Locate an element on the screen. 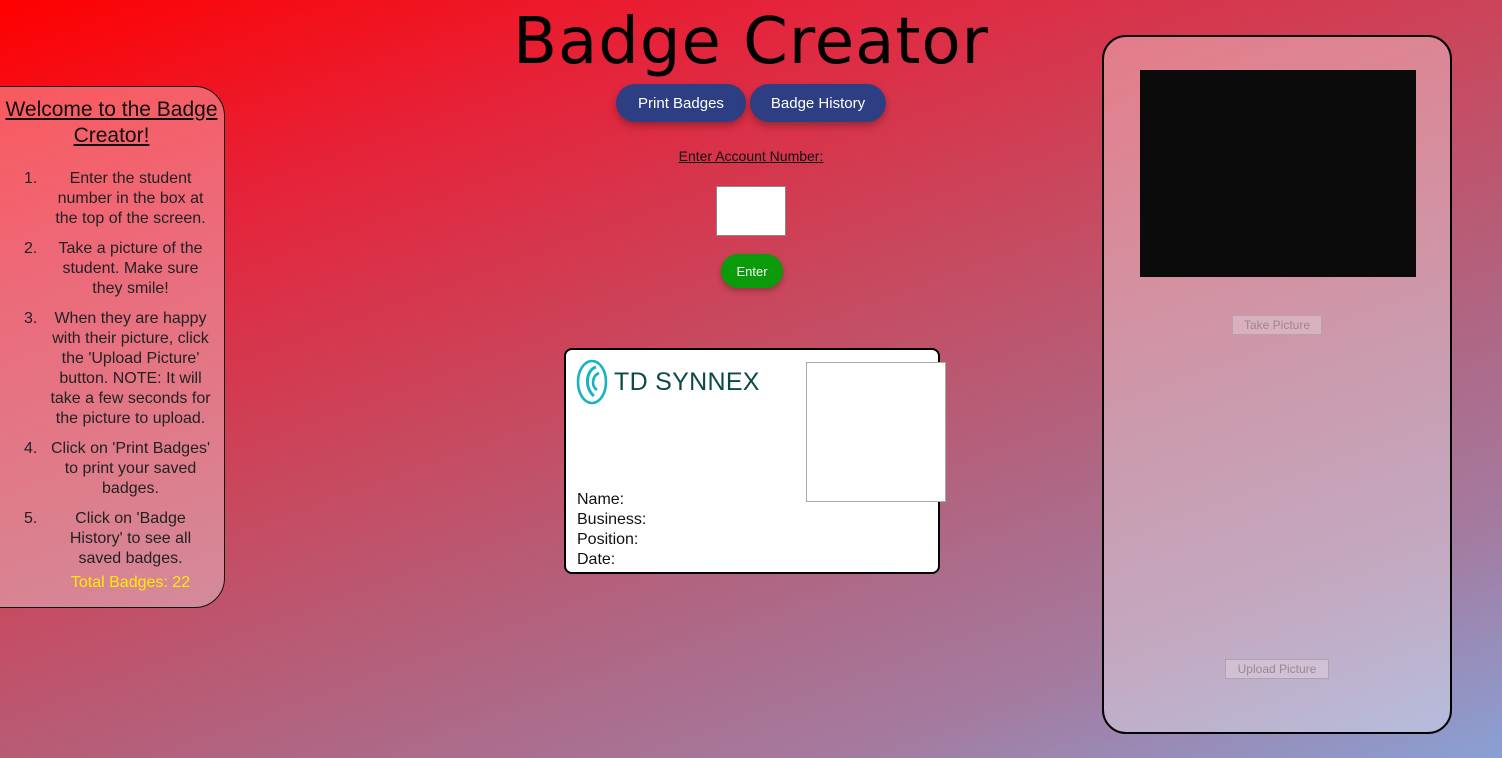 The image size is (1502, 758). badge-history-button: Badge History is located at coordinates (818, 103).